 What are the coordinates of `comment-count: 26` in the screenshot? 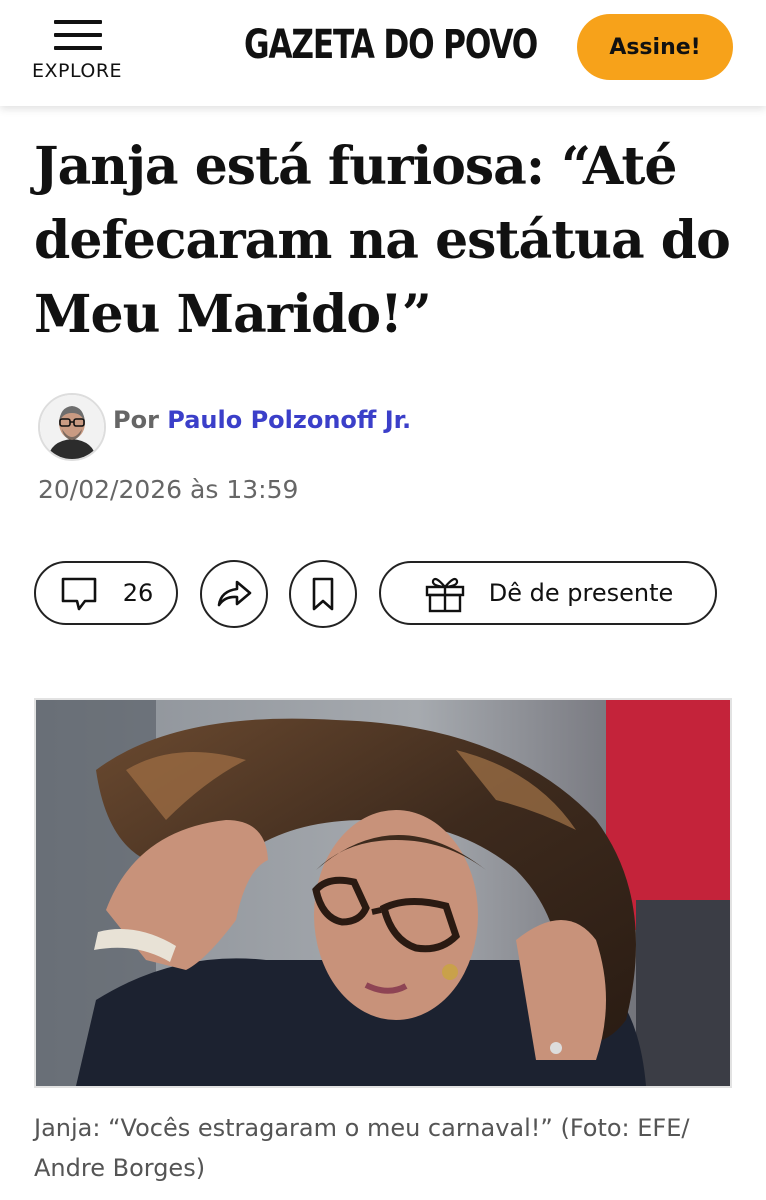 It's located at (138, 593).